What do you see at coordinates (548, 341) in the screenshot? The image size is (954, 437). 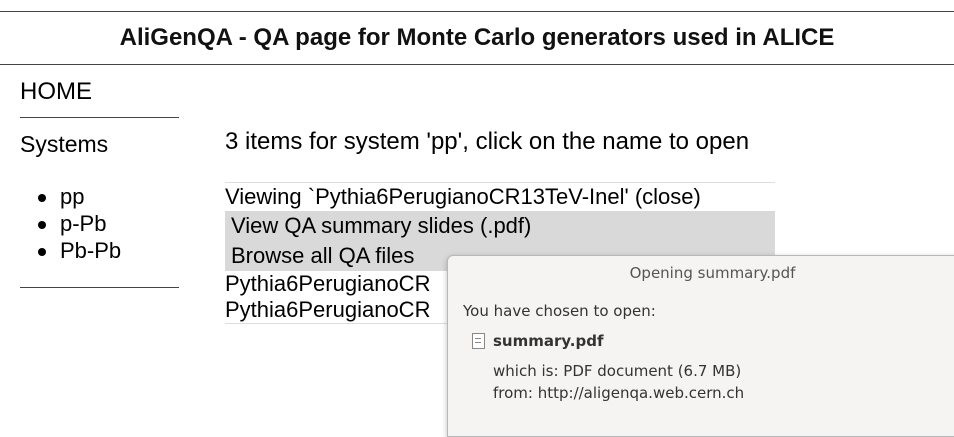 I see `dialog-filename: summary.pdf` at bounding box center [548, 341].